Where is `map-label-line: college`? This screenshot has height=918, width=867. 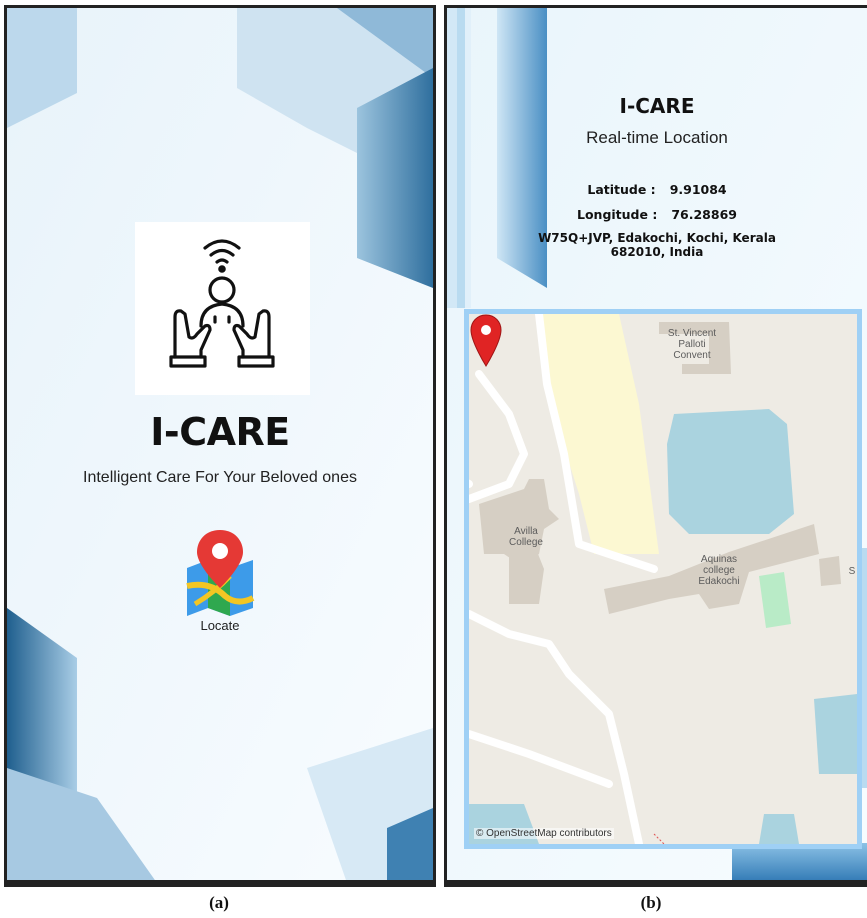 map-label-line: college is located at coordinates (719, 570).